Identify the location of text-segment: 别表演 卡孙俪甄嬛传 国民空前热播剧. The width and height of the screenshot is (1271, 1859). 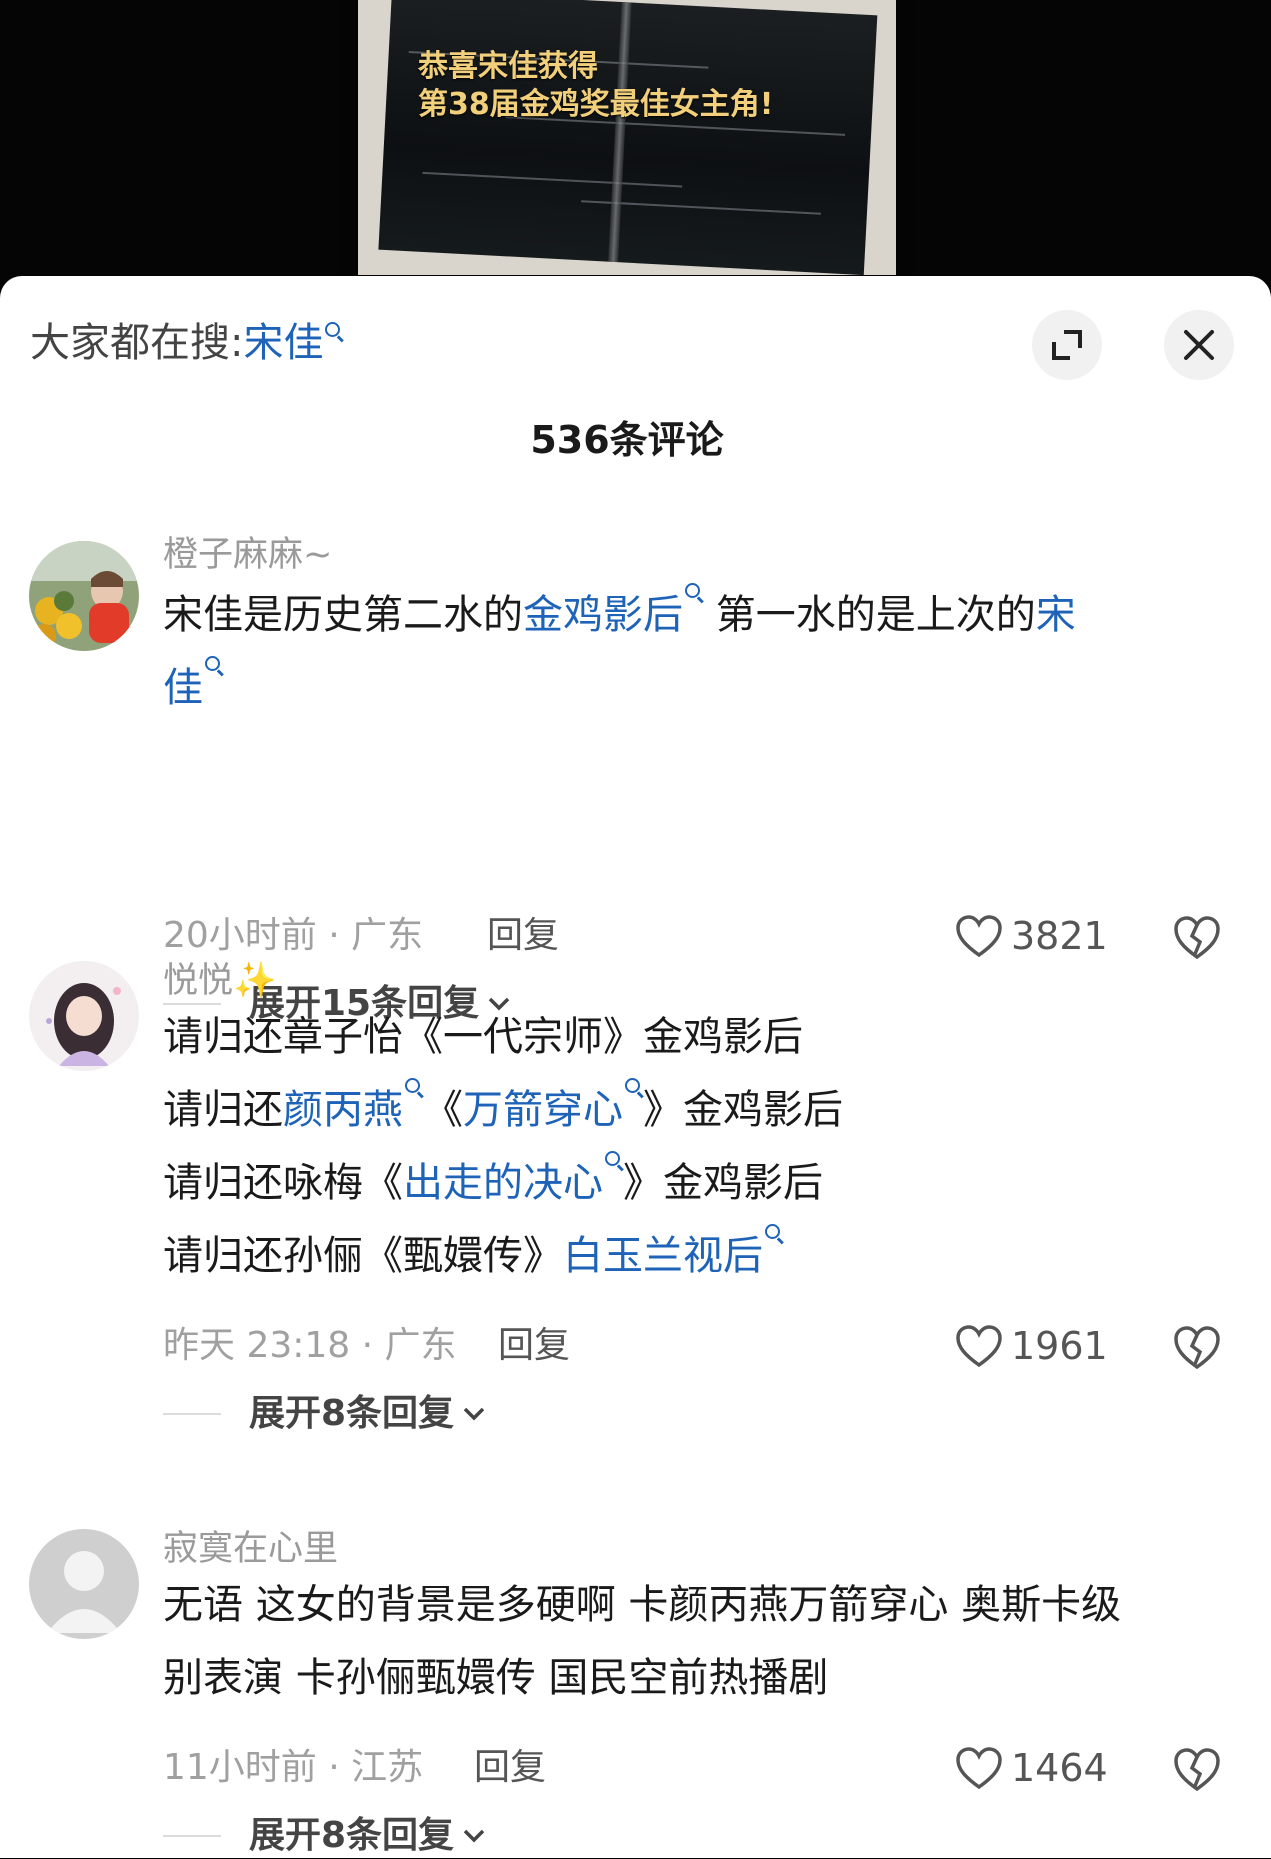
(496, 1678).